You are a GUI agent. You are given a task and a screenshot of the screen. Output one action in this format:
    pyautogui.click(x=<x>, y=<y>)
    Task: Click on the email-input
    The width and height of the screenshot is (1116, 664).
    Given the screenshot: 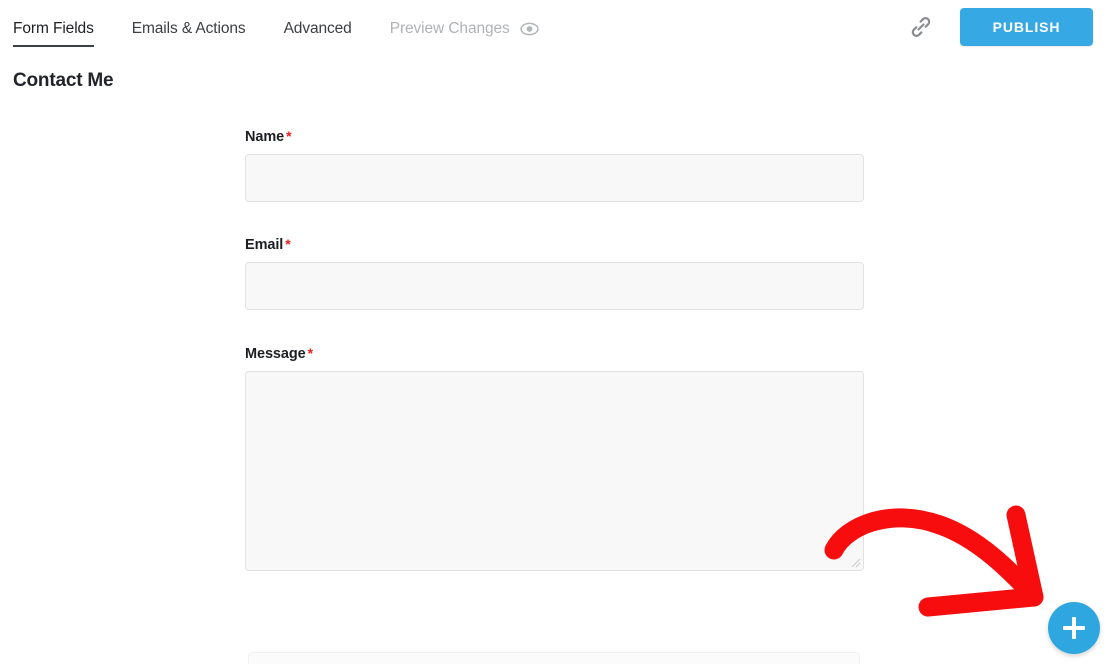 What is the action you would take?
    pyautogui.click(x=554, y=286)
    